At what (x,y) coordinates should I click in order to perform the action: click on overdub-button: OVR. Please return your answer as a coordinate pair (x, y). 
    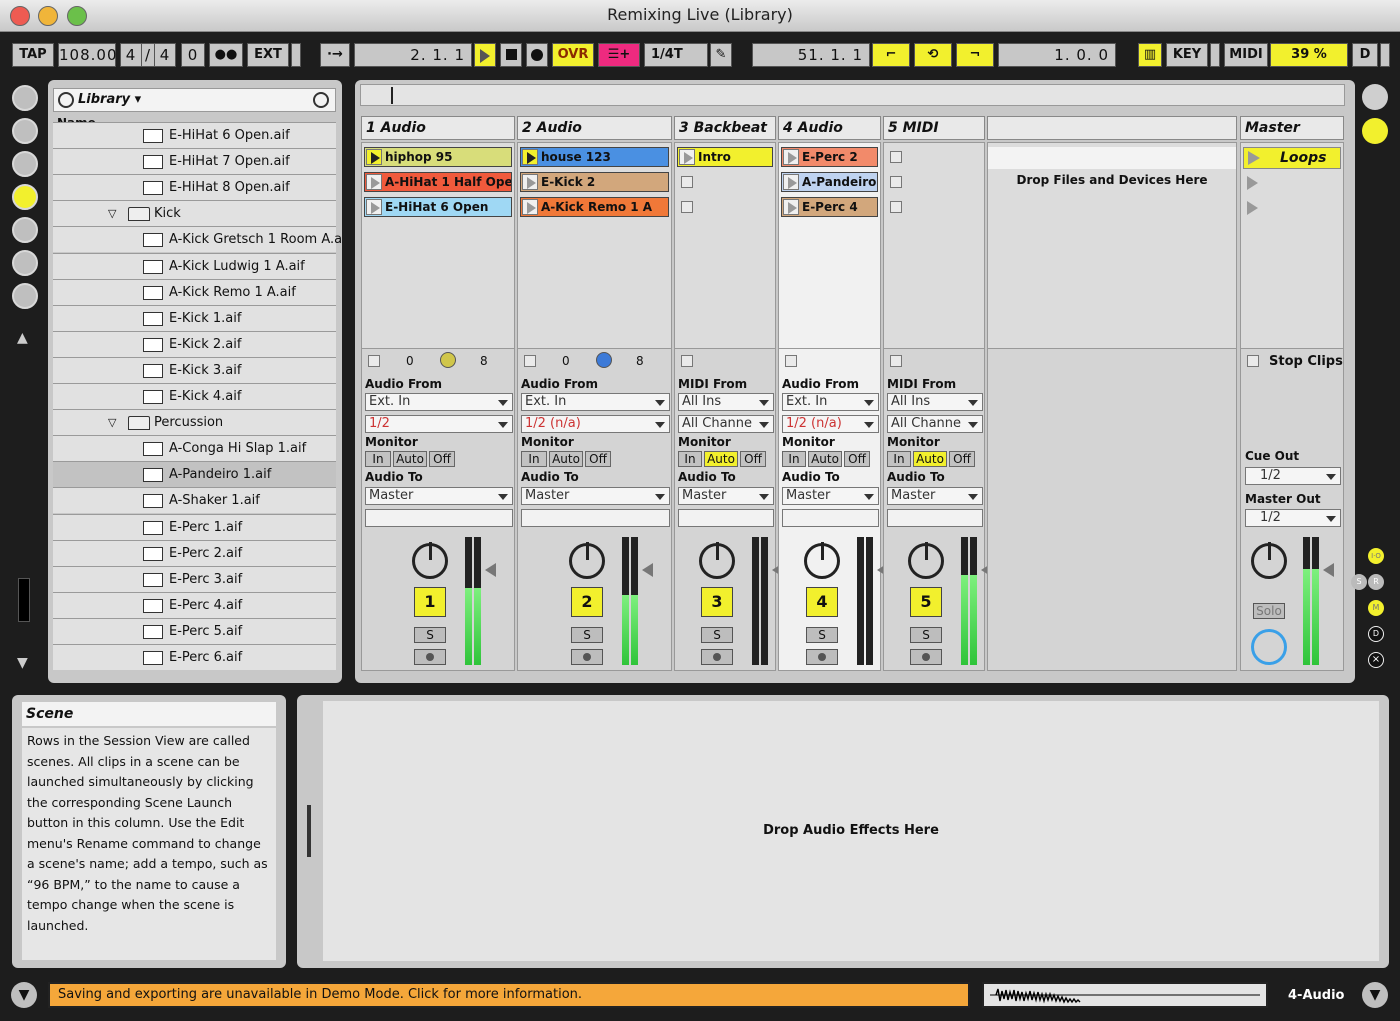
    Looking at the image, I should click on (573, 55).